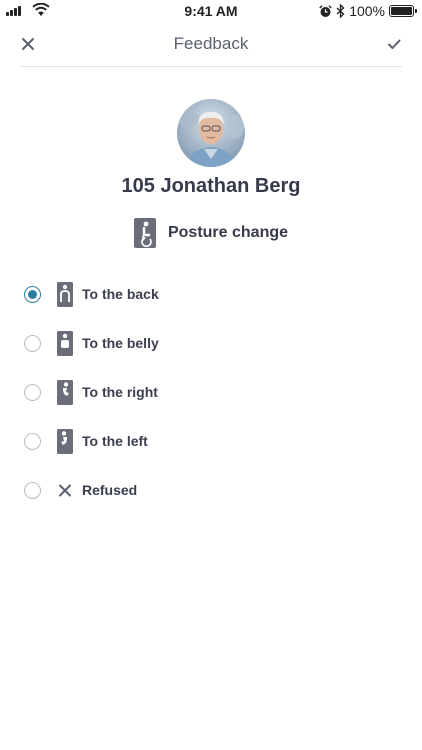  What do you see at coordinates (120, 392) in the screenshot?
I see `option-label: To the right` at bounding box center [120, 392].